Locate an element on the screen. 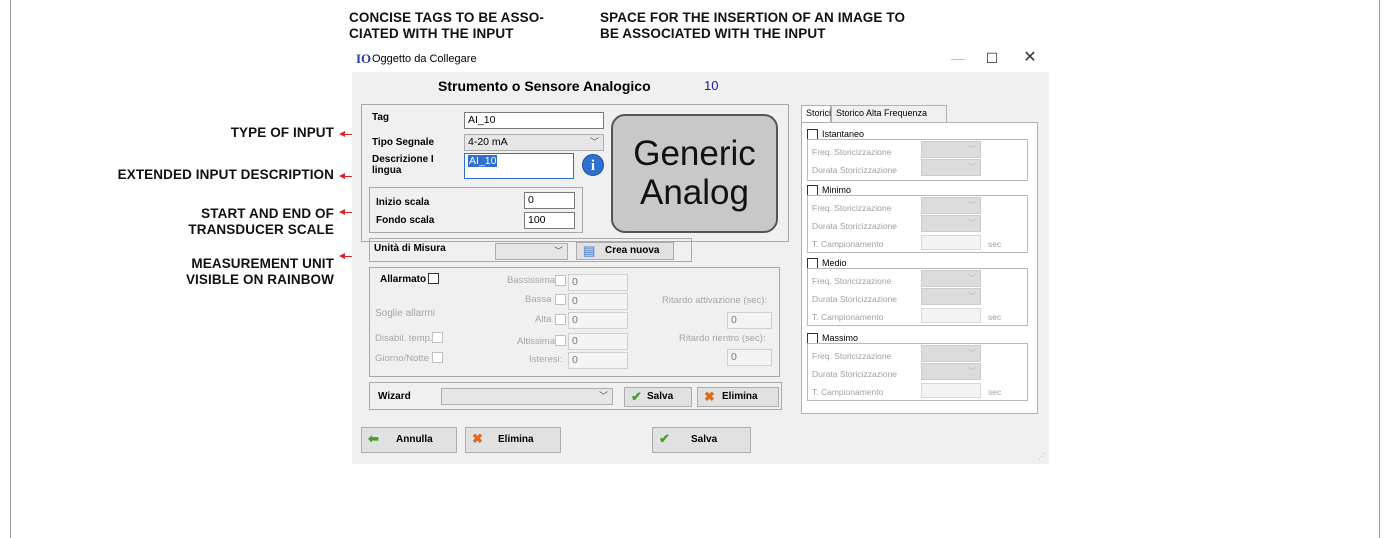 The image size is (1389, 538). medium-freq-label: Freq. Storicizzazione is located at coordinates (852, 281).